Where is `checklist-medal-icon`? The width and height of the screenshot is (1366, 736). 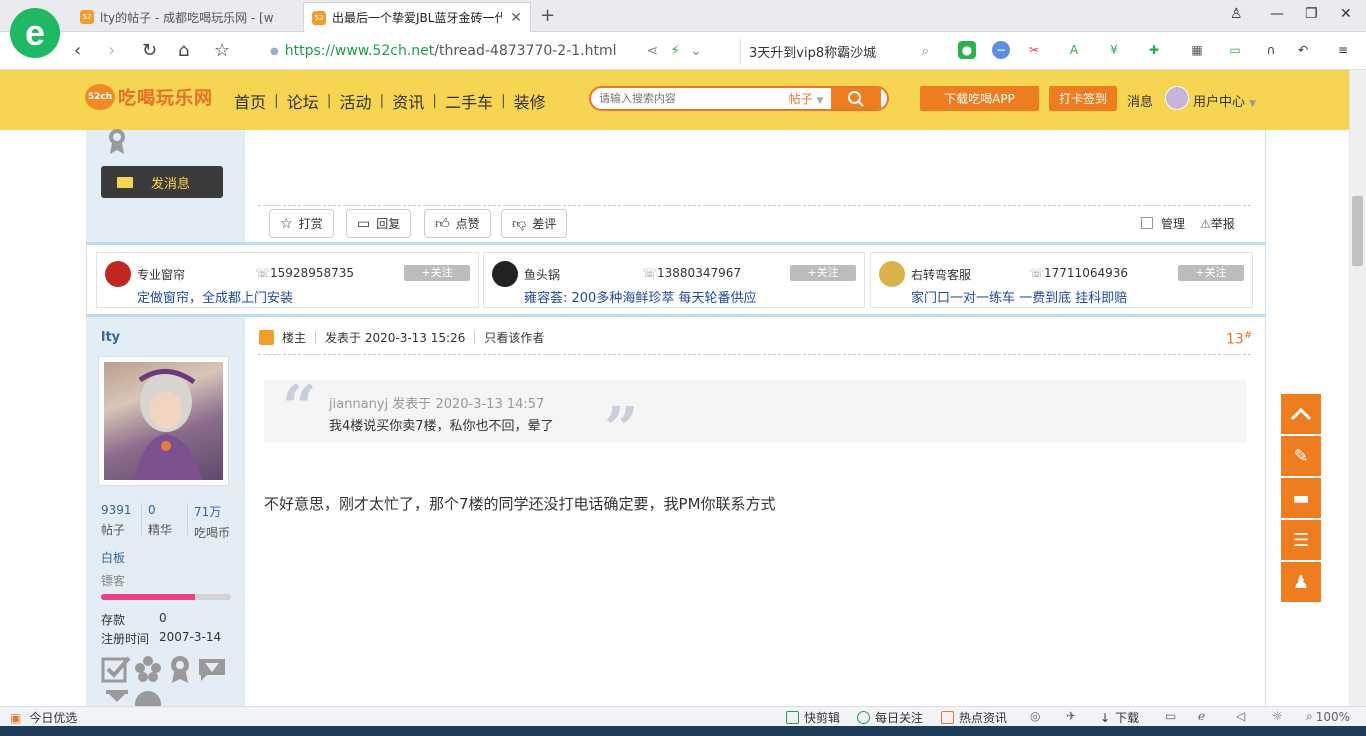 checklist-medal-icon is located at coordinates (116, 669).